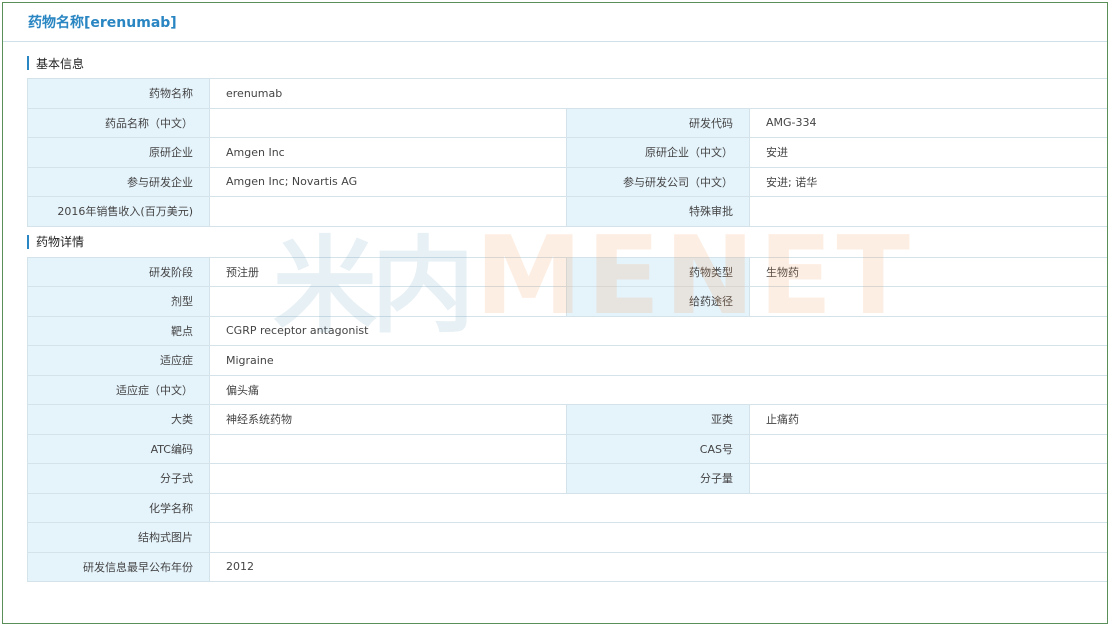 This screenshot has width=1112, height=628. Describe the element at coordinates (658, 301) in the screenshot. I see `route-label: 给药途径` at that location.